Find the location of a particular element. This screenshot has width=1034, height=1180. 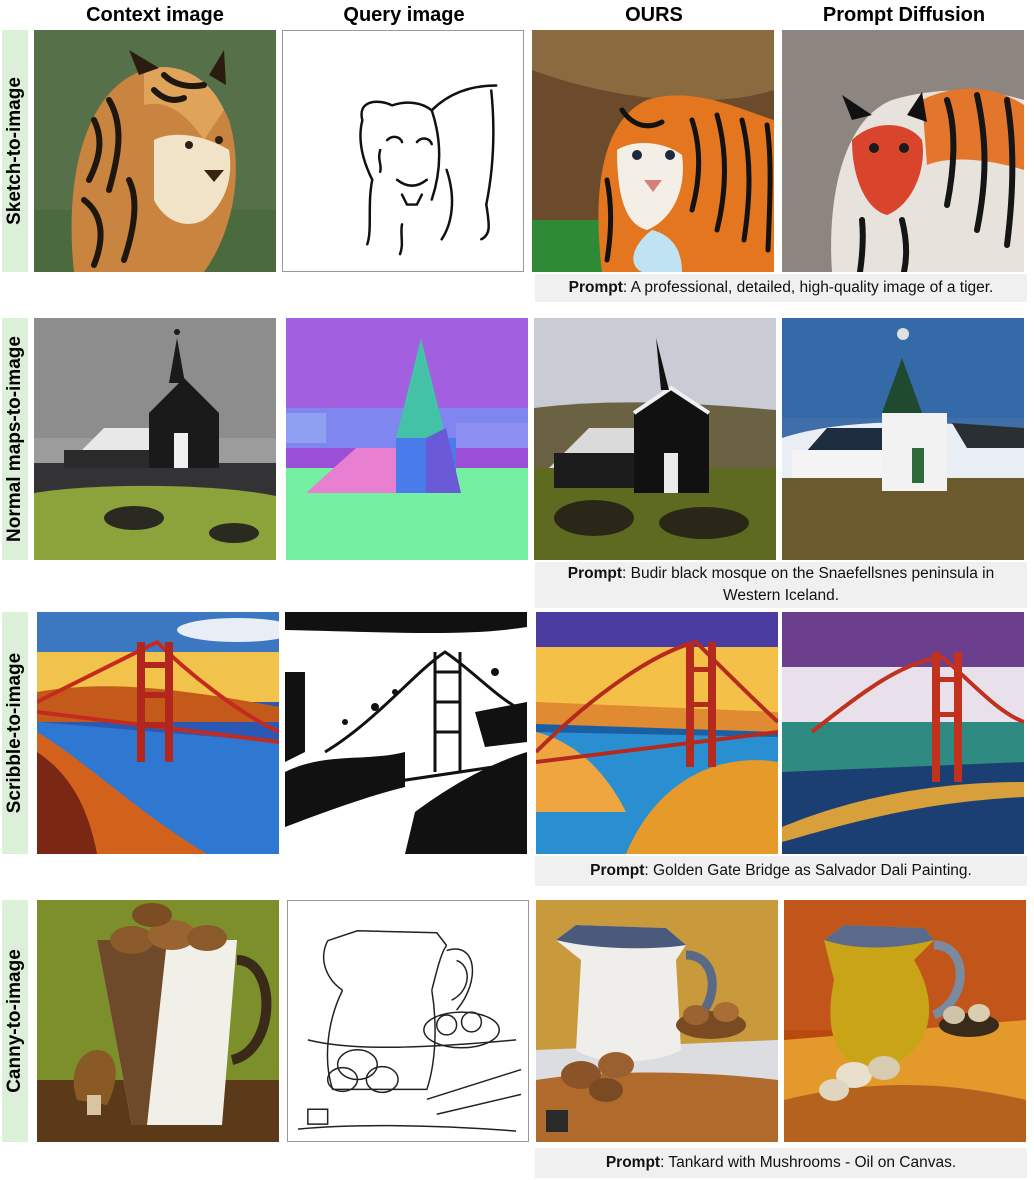

ours-image-tankard is located at coordinates (657, 1021).